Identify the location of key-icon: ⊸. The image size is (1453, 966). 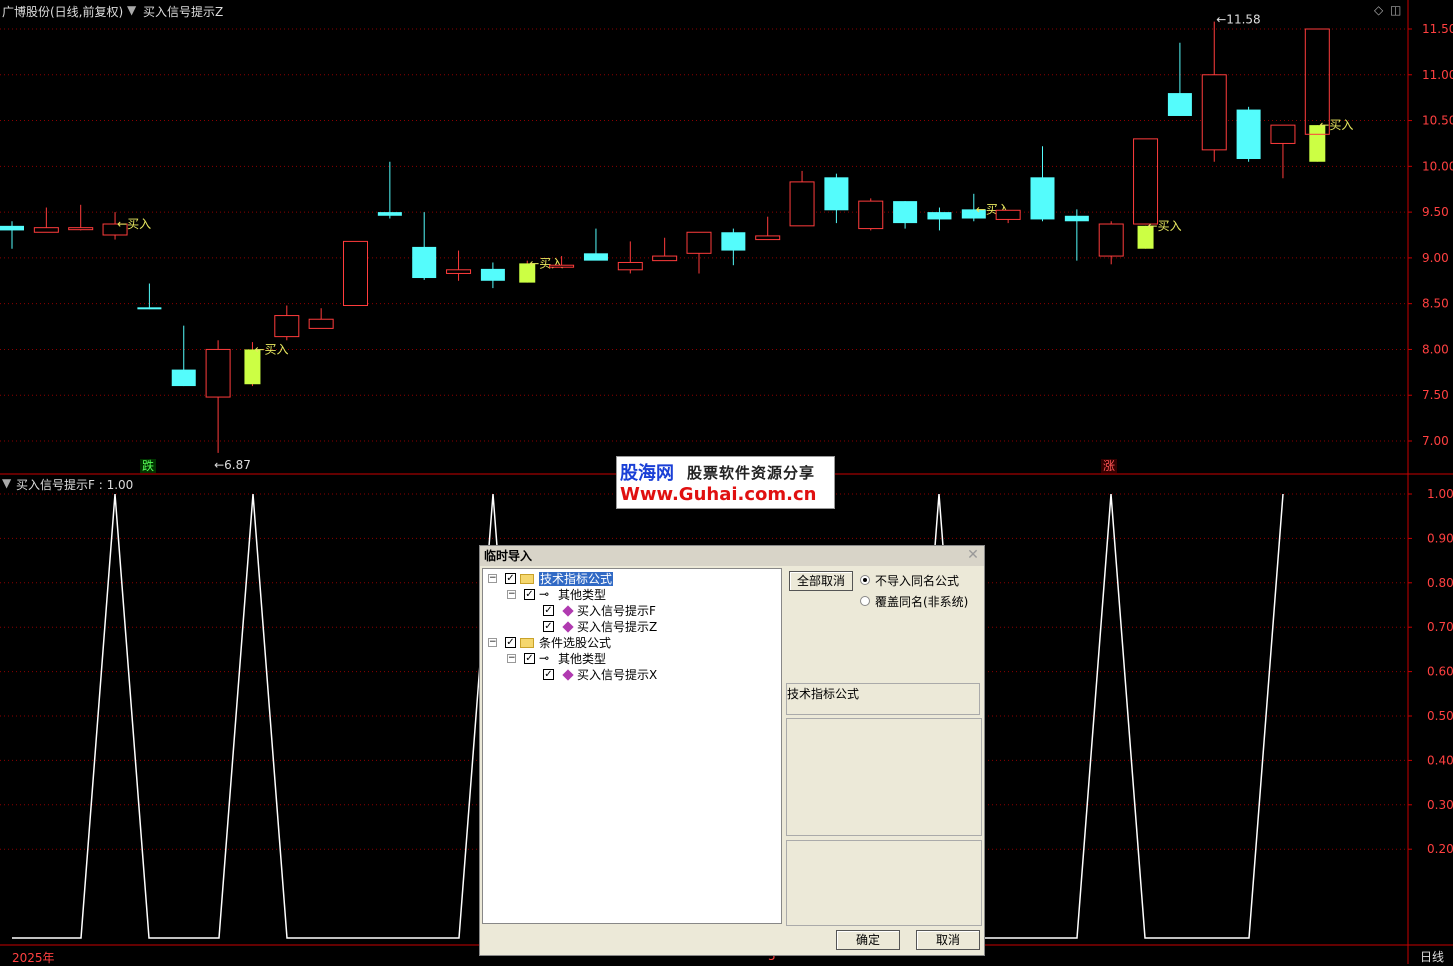
(544, 594).